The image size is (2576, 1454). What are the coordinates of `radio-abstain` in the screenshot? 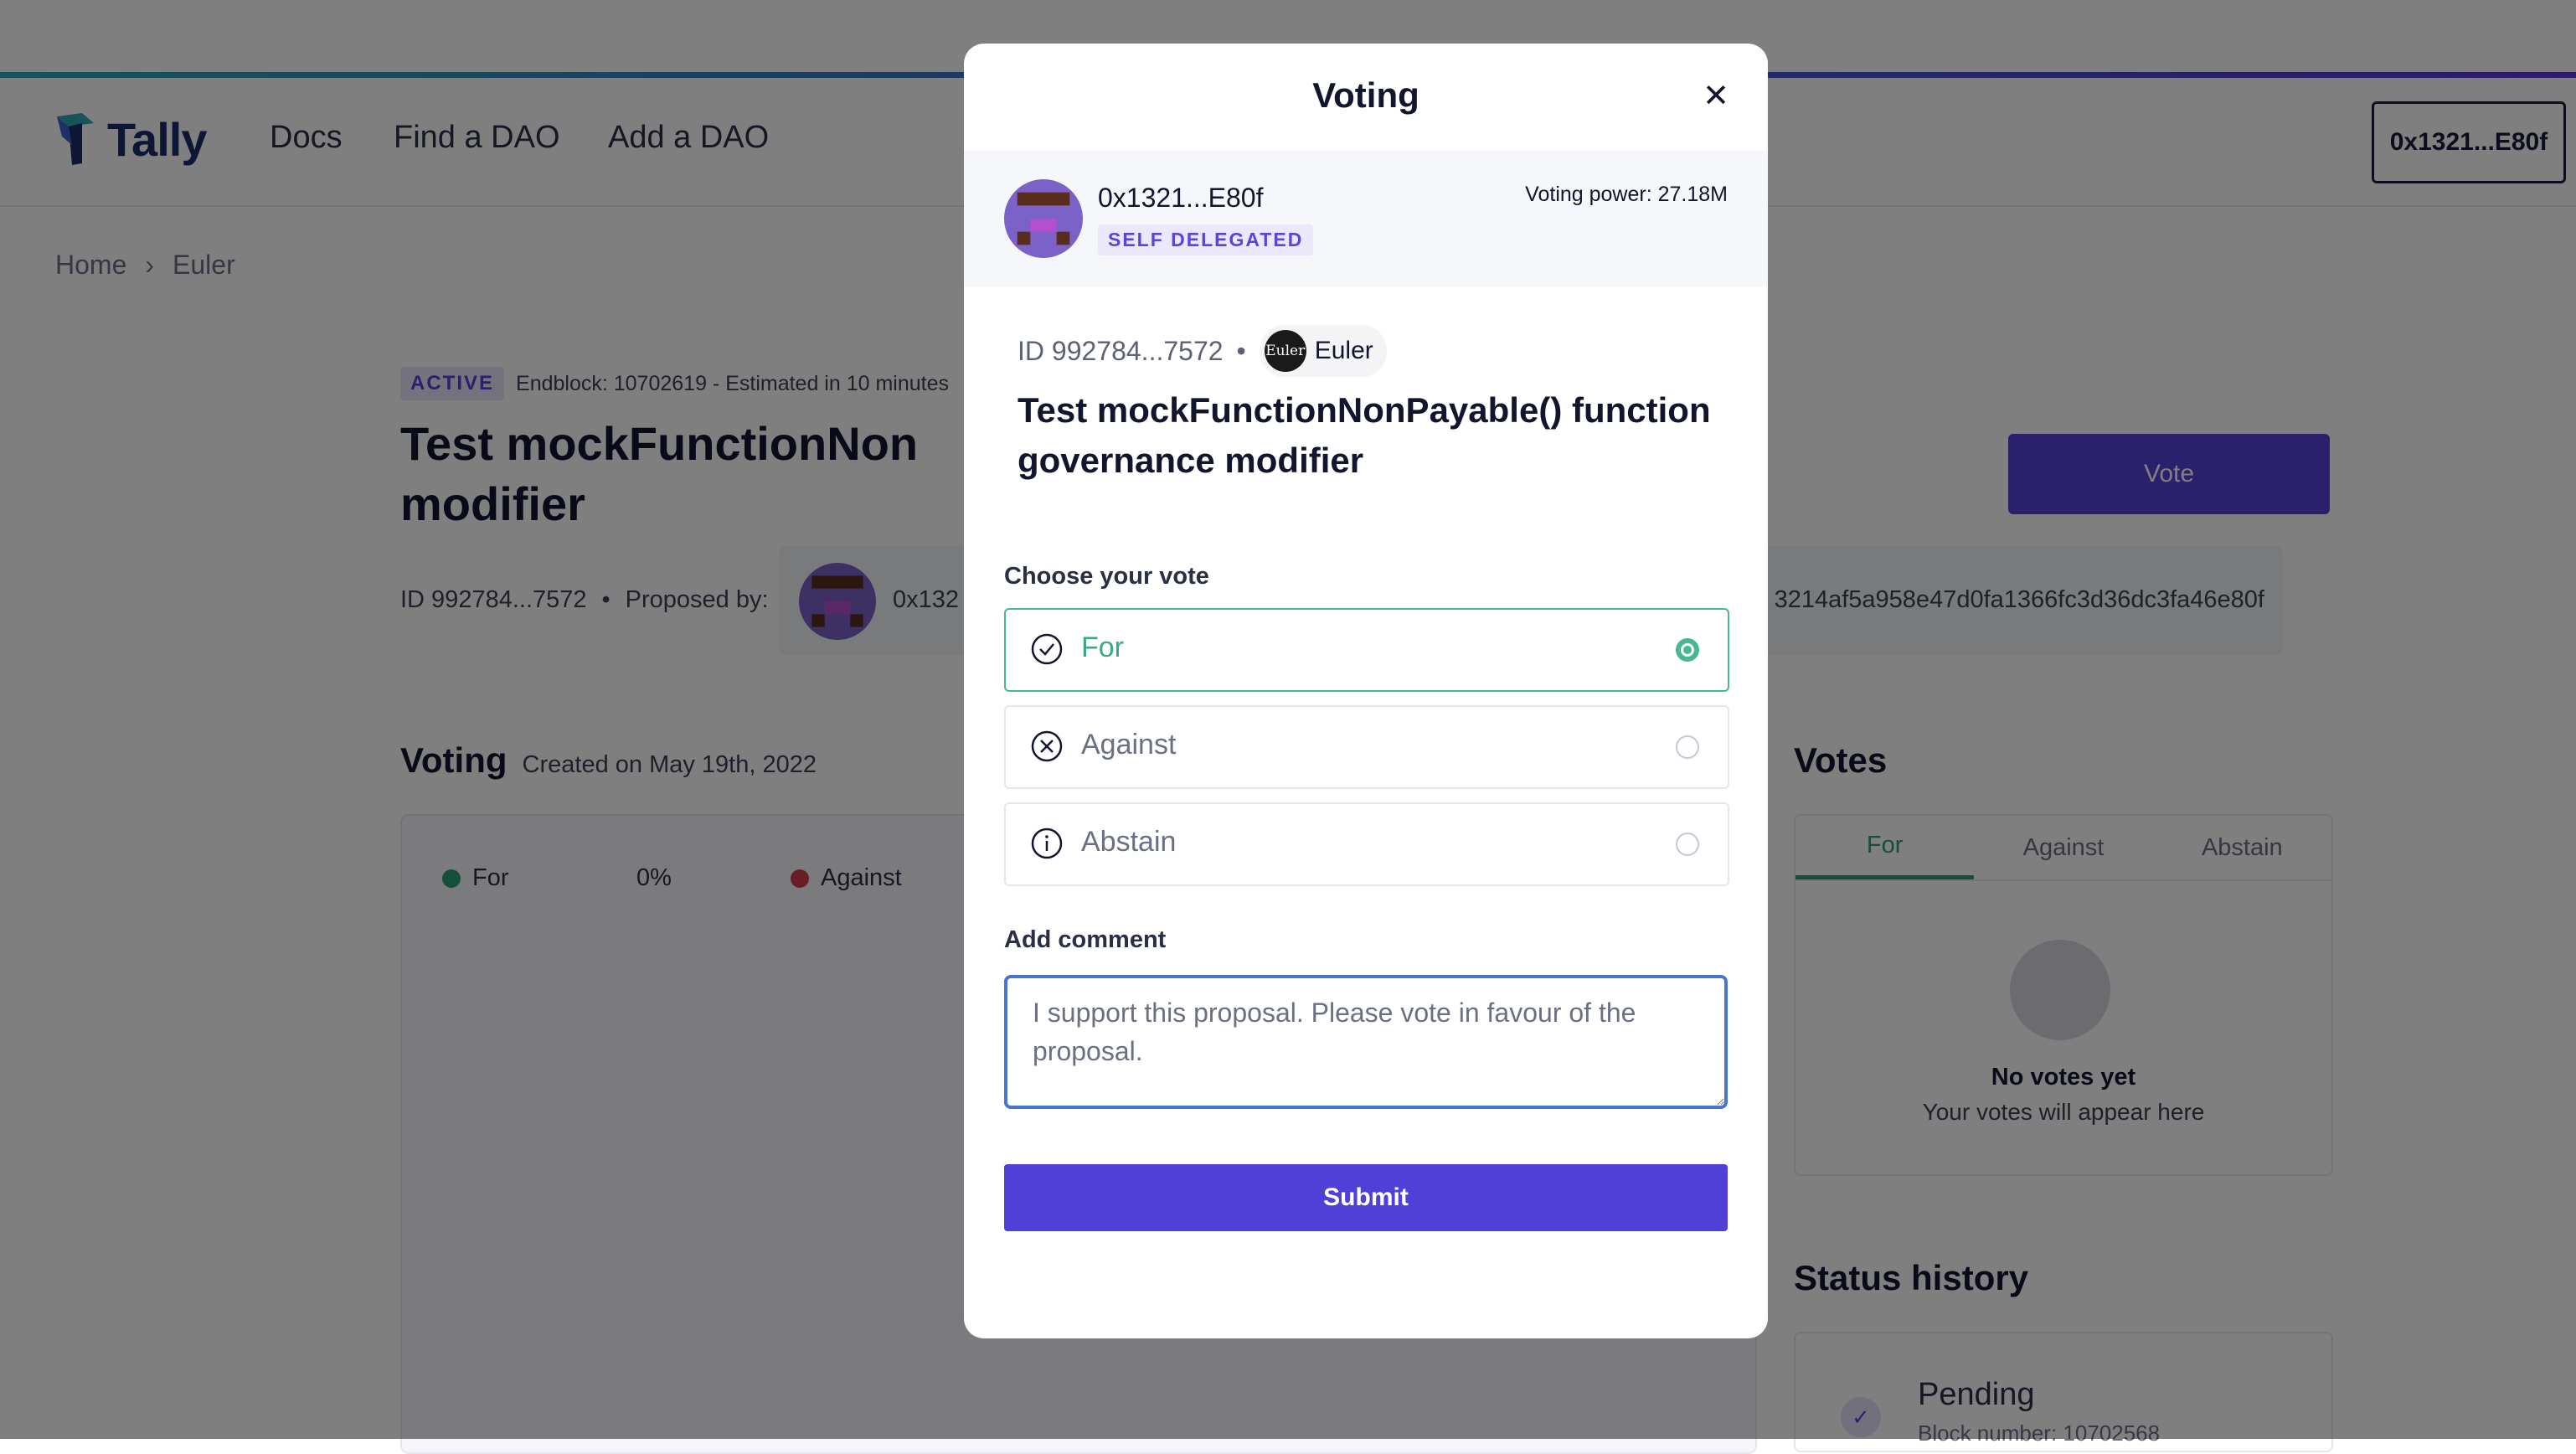 It's located at (1687, 844).